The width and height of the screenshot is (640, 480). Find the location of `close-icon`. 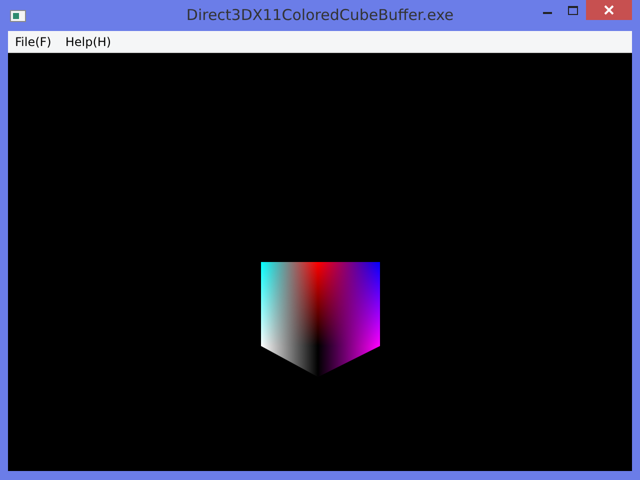

close-icon is located at coordinates (609, 10).